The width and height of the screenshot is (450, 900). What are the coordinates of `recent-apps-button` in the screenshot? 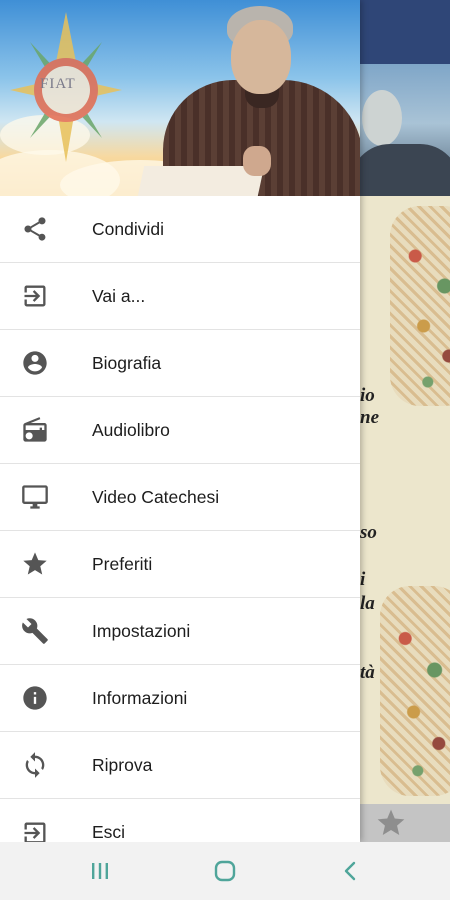 It's located at (100, 871).